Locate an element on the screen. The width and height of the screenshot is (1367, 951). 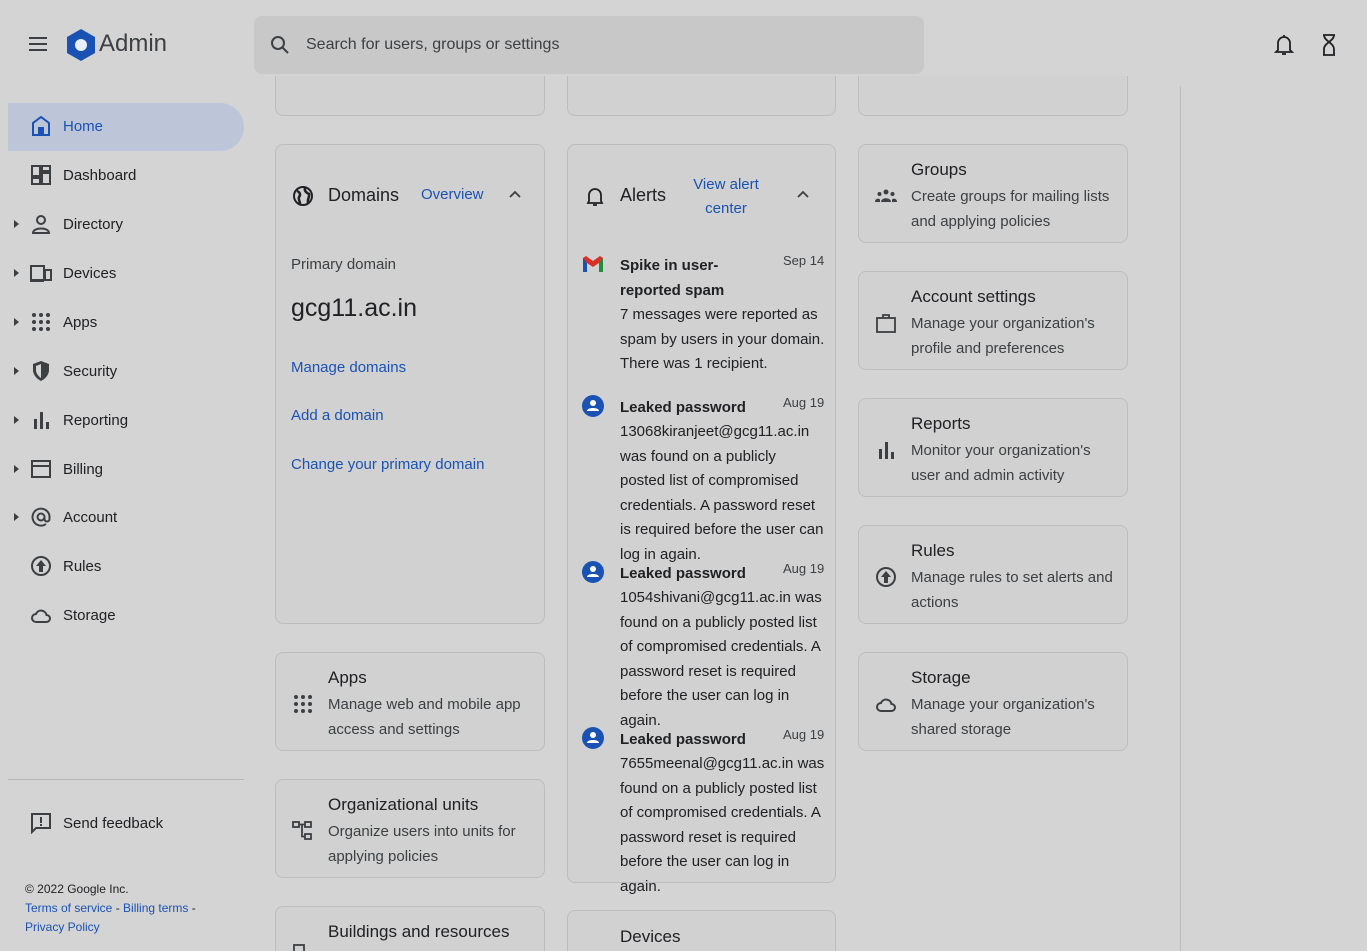
domains-title: Domains is located at coordinates (364, 195).